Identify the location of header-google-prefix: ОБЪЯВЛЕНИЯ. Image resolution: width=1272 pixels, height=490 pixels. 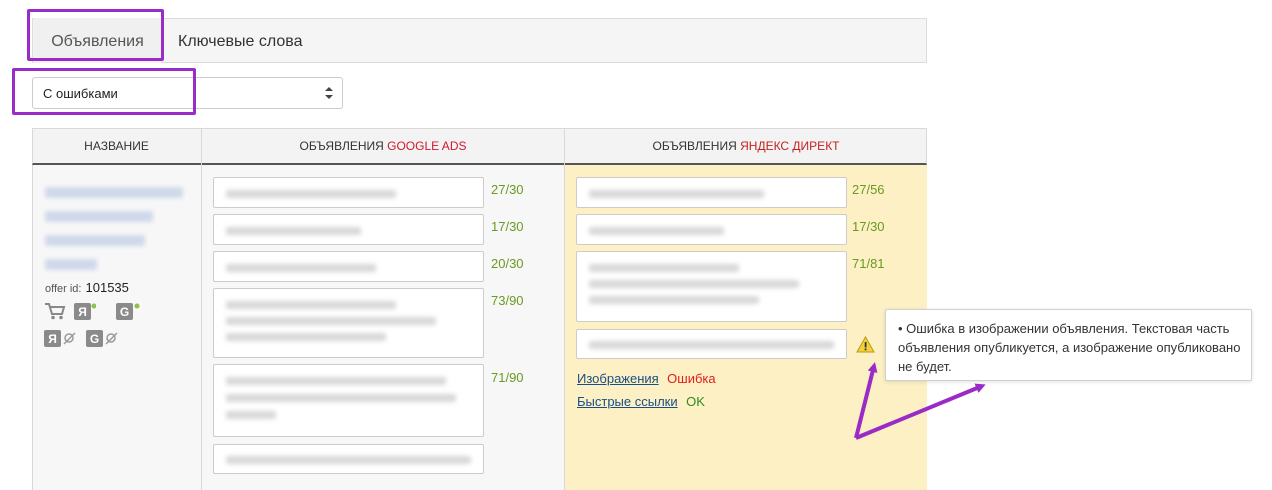
(343, 146).